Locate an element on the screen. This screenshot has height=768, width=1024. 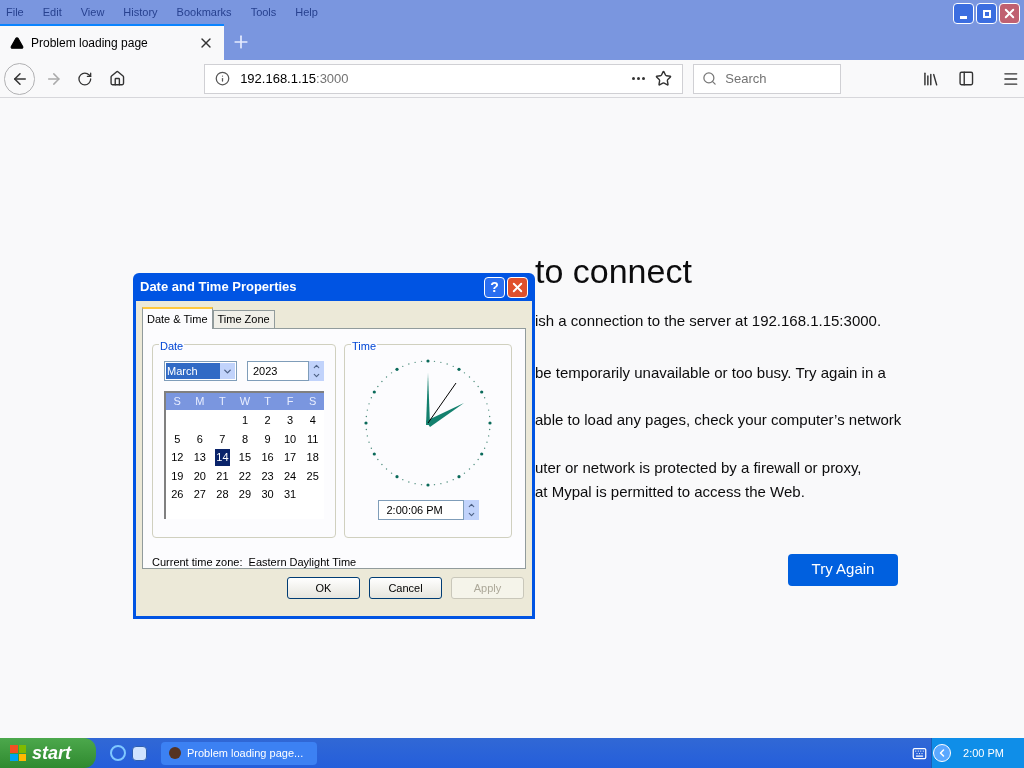
error-text: ish a connection to the server at 192.168.1.15:3000. is located at coordinates (709, 321).